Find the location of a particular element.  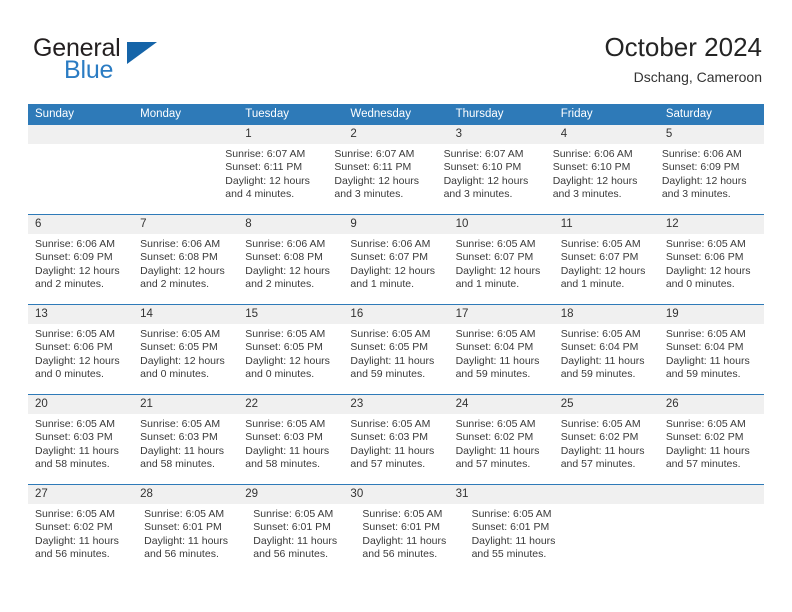

weekday-header-friday: Friday is located at coordinates (576, 114).